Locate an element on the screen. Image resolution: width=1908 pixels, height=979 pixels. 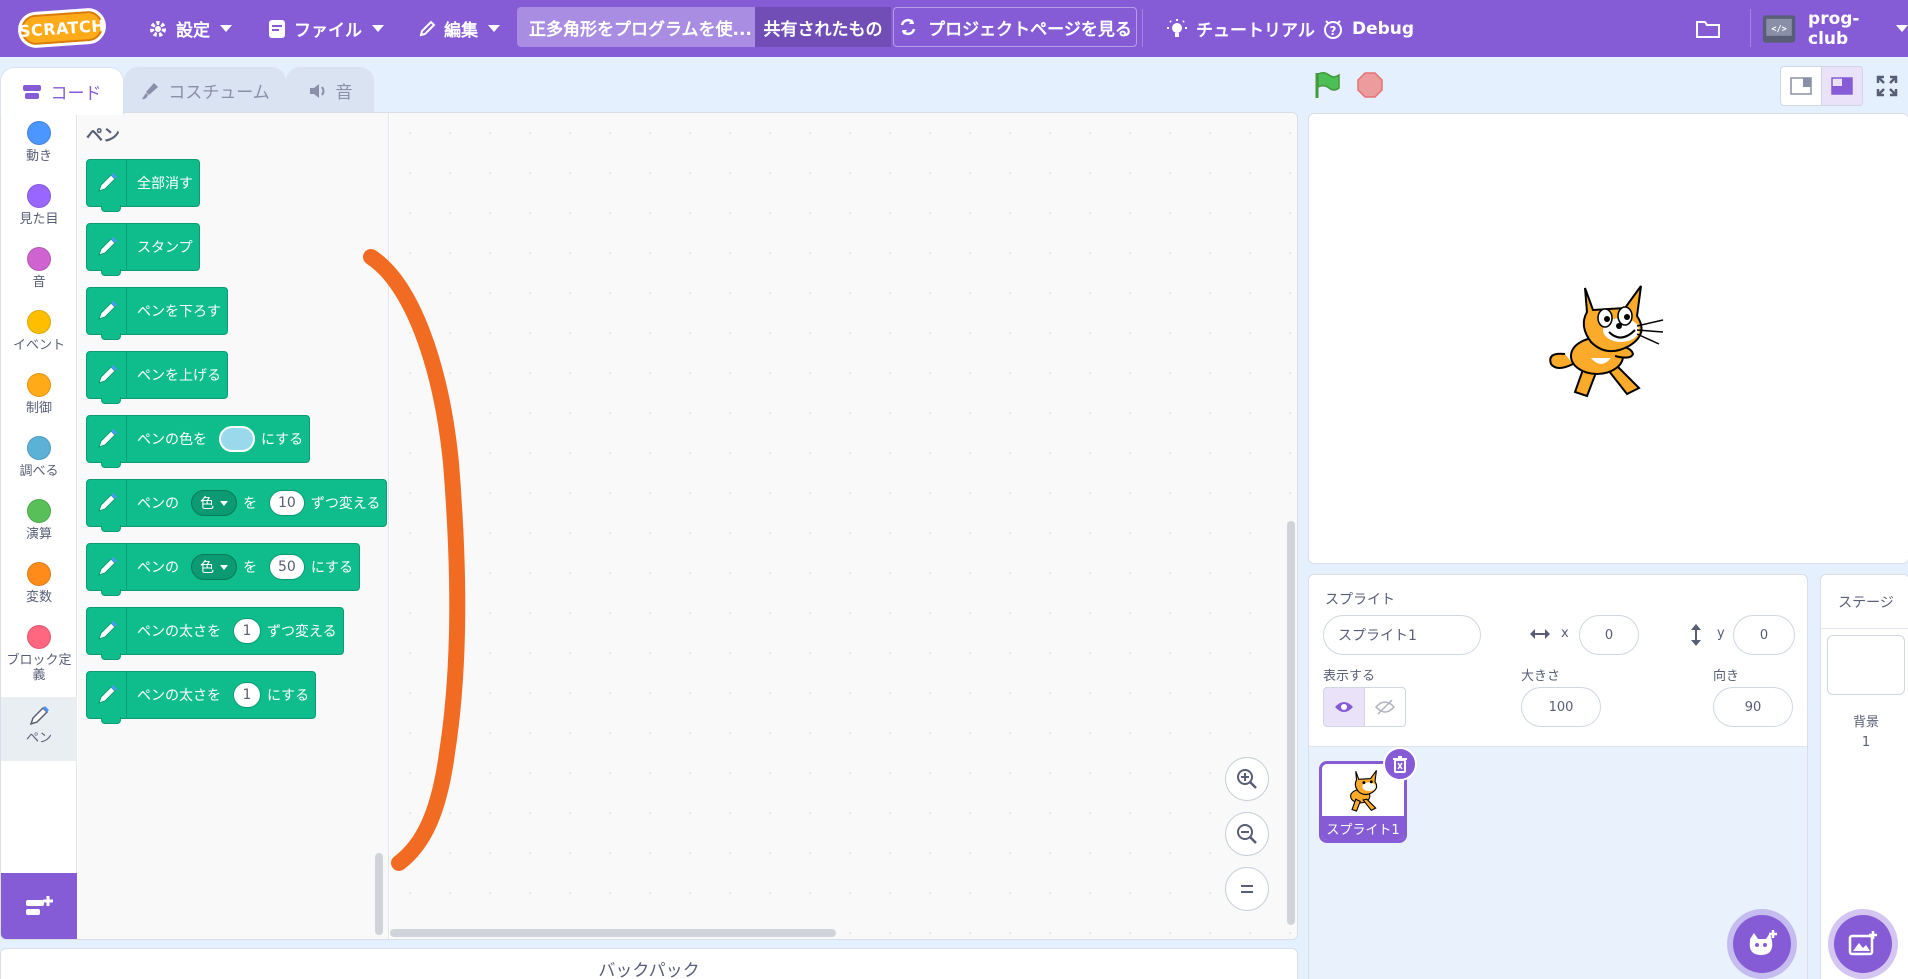
category-menu: 動き 見た目 音 イベント 制御 調べる 演算 変数 ブロック定義 ペン is located at coordinates (39, 526).